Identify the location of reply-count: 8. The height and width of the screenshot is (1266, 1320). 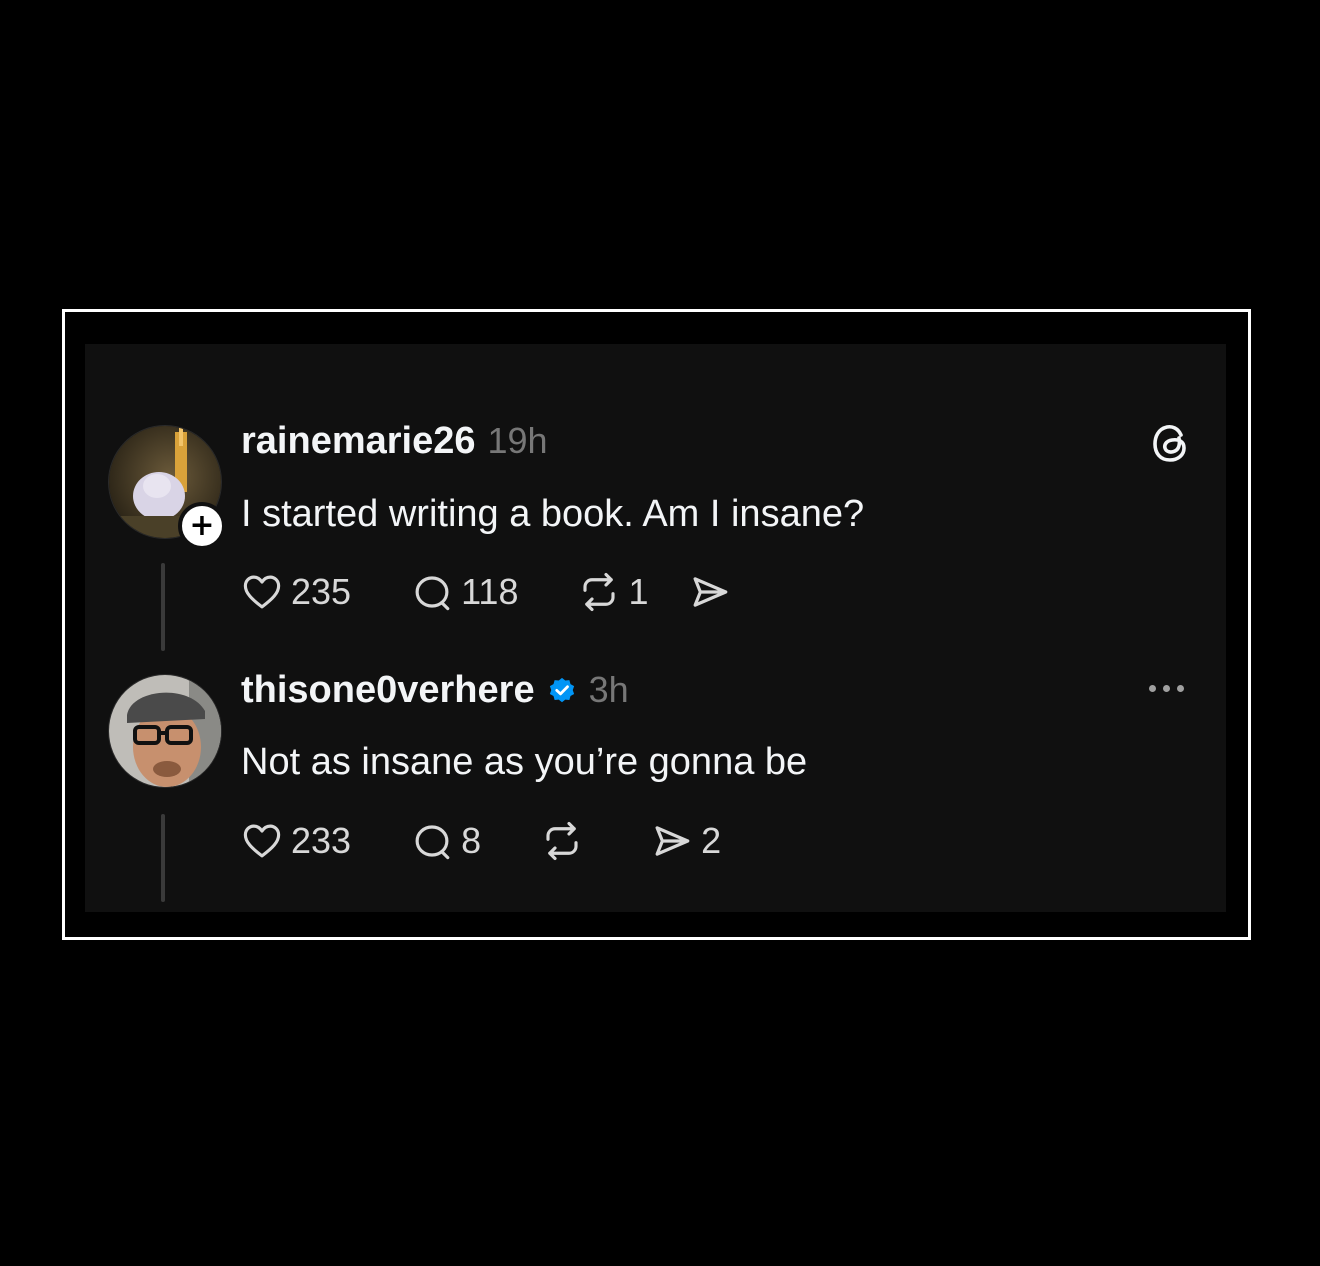
(471, 840).